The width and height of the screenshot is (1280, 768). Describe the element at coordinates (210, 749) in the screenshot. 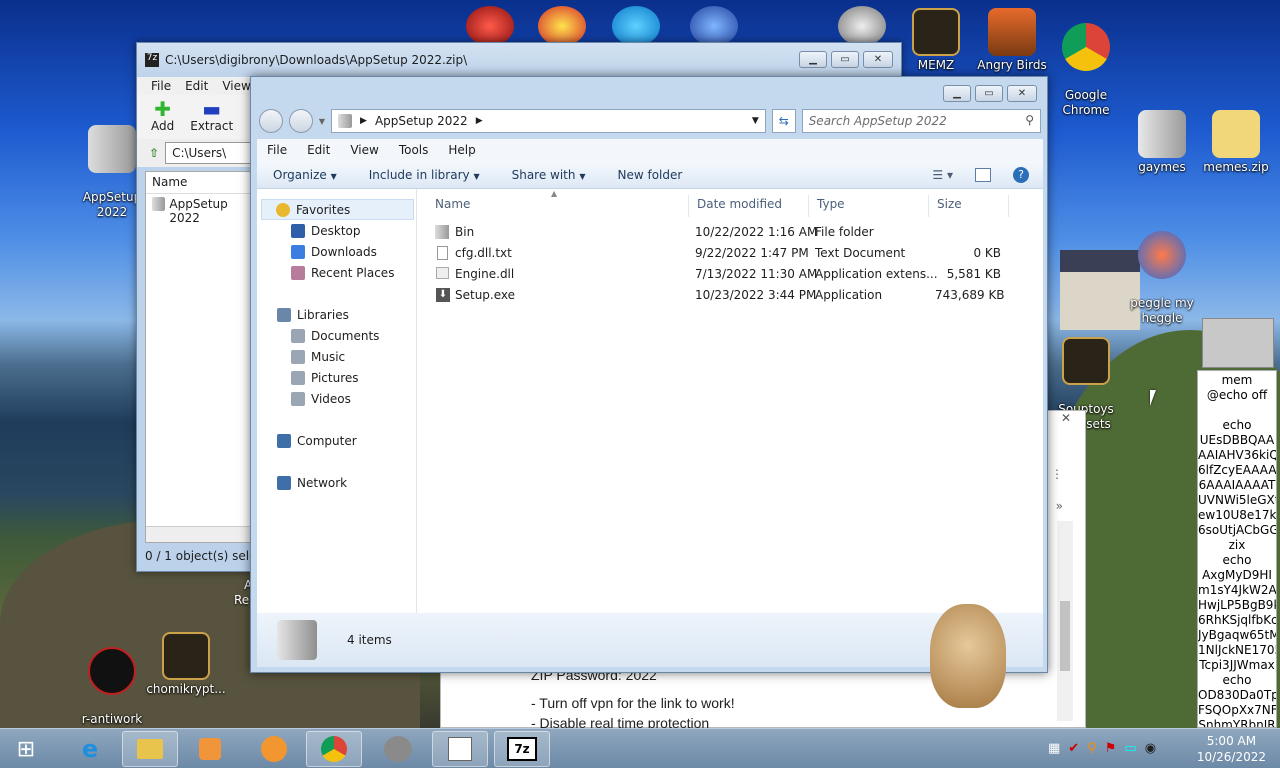

I see `taskbar-media-player` at that location.